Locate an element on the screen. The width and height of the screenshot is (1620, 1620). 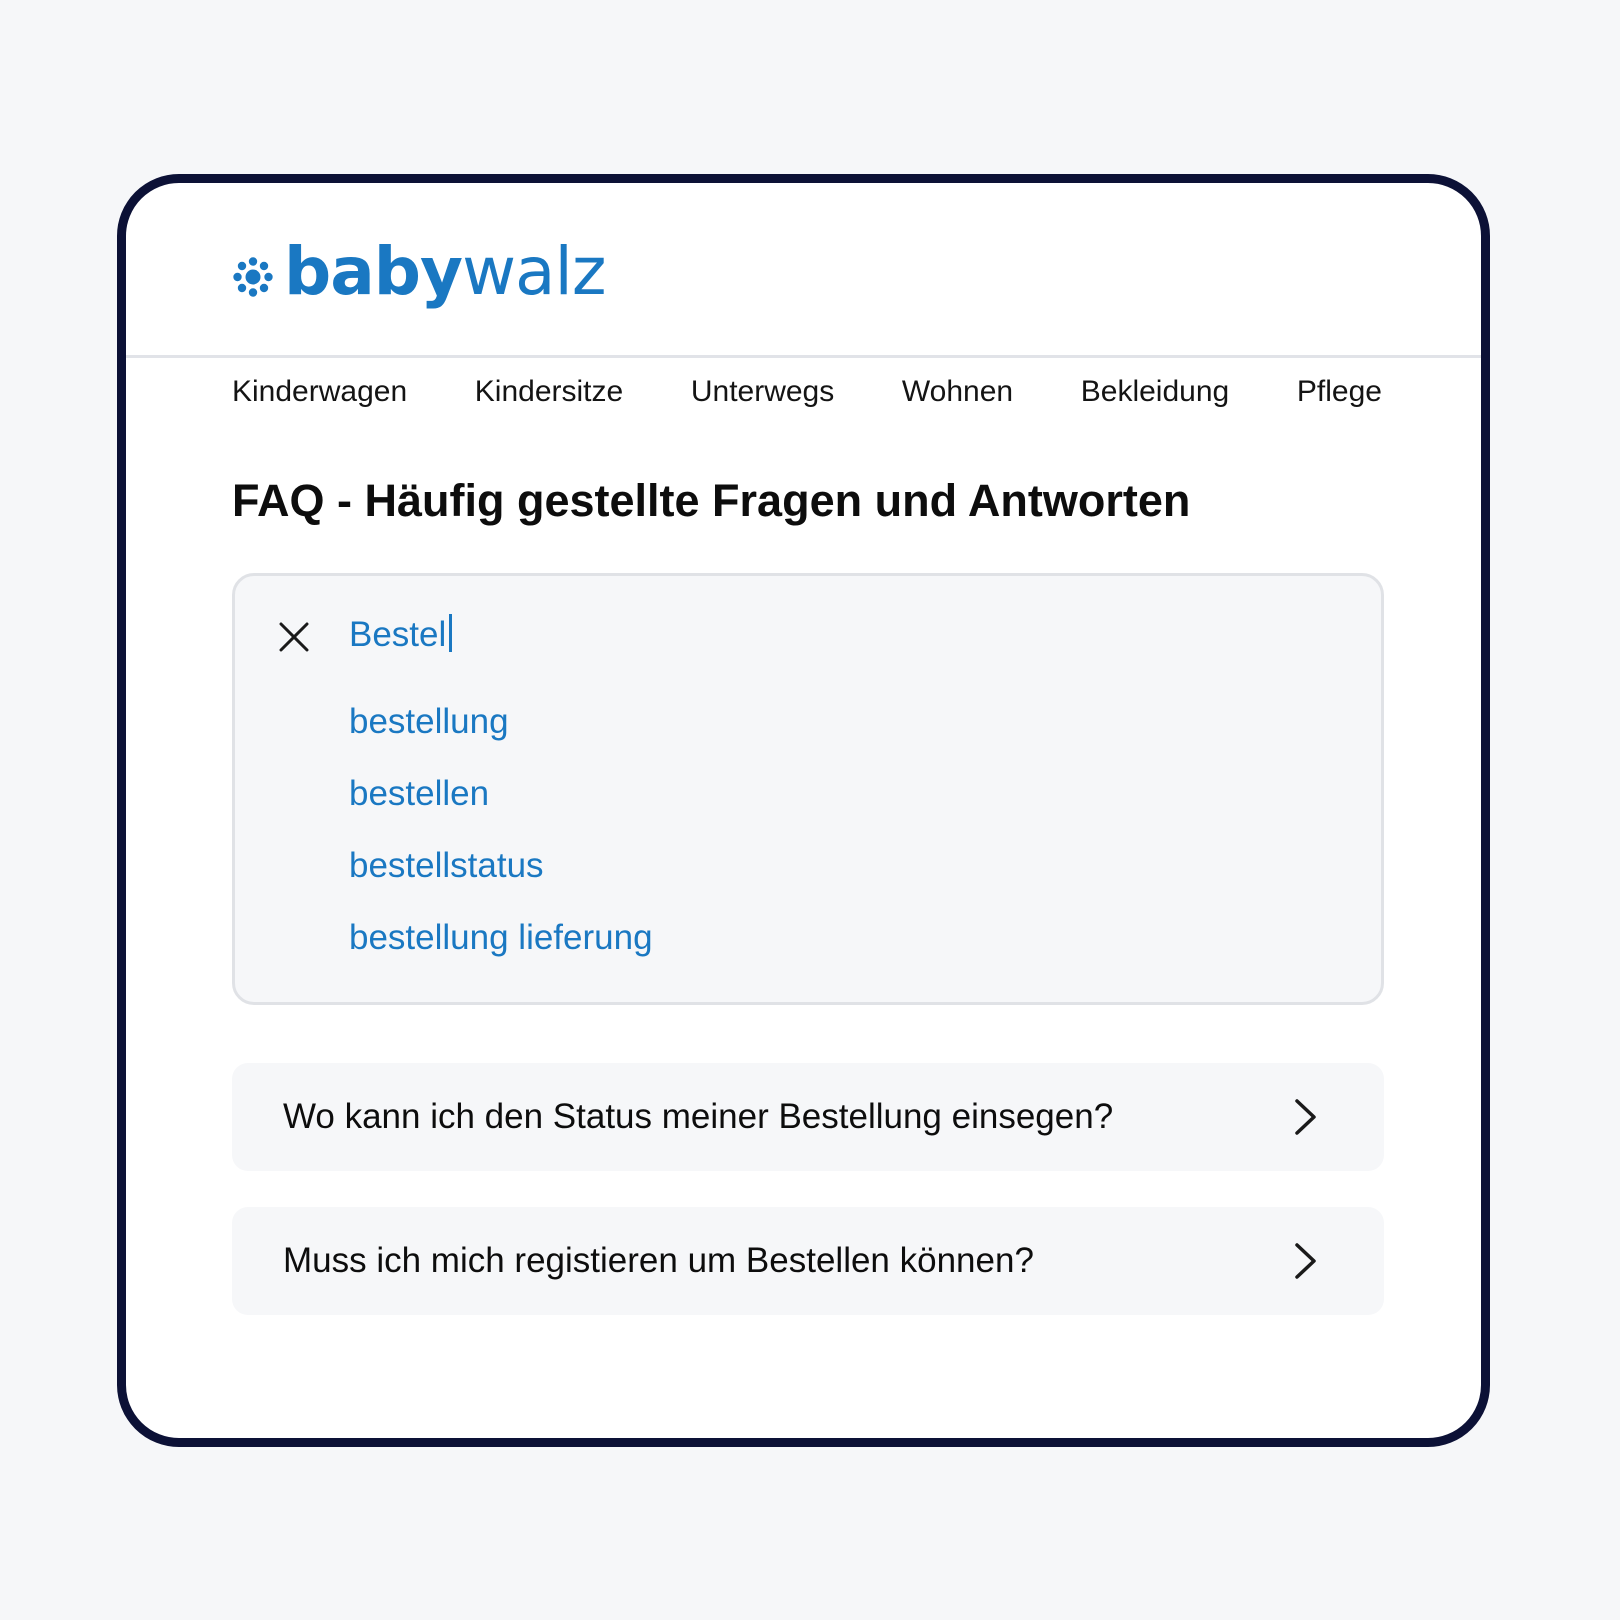
nav-item-bekleidung: Bekleidung is located at coordinates (1155, 392).